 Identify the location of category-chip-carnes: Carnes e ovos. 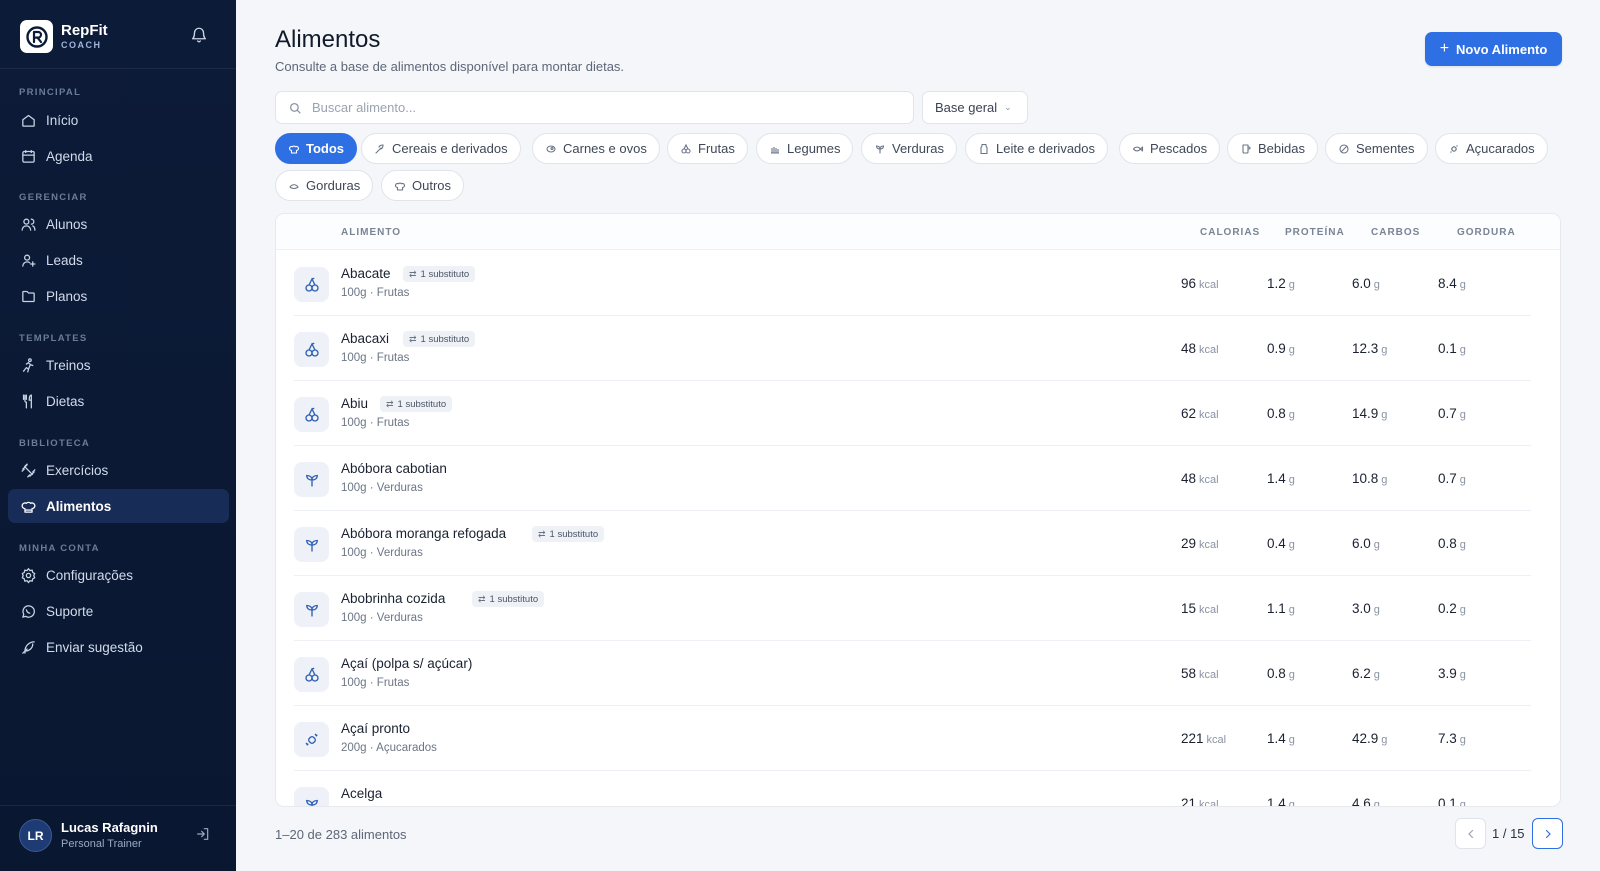
(596, 148).